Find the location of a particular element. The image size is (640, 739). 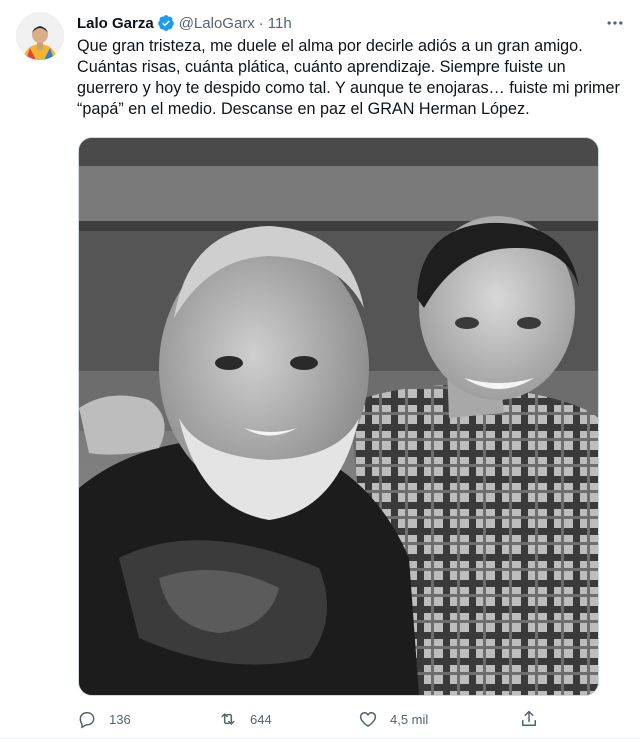

more-dots-icon is located at coordinates (615, 23).